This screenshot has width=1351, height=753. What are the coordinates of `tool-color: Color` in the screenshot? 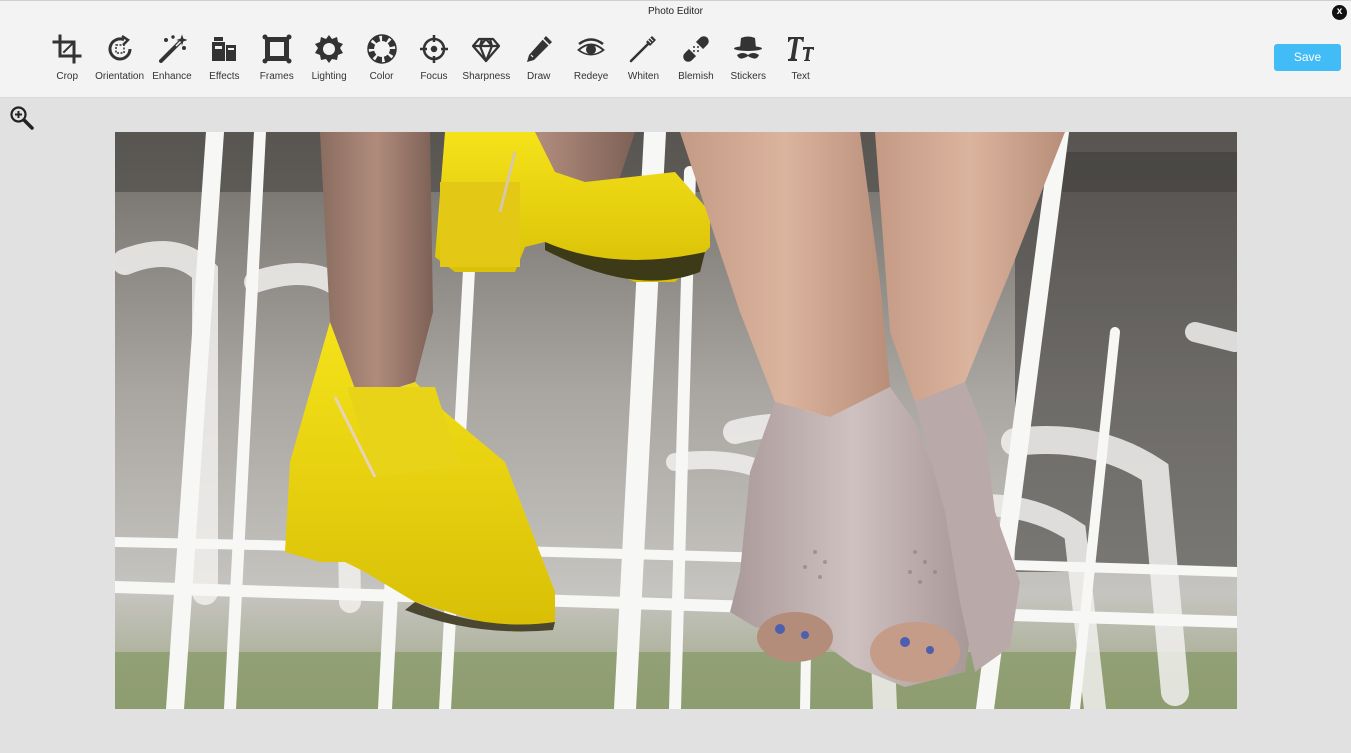 It's located at (381, 61).